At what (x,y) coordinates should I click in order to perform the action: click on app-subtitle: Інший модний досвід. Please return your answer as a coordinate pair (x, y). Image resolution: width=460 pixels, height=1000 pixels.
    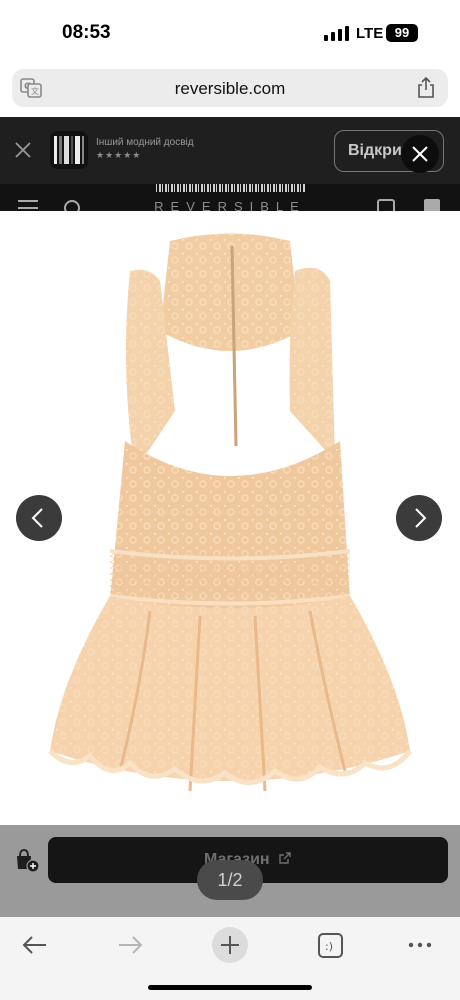
    Looking at the image, I should click on (145, 142).